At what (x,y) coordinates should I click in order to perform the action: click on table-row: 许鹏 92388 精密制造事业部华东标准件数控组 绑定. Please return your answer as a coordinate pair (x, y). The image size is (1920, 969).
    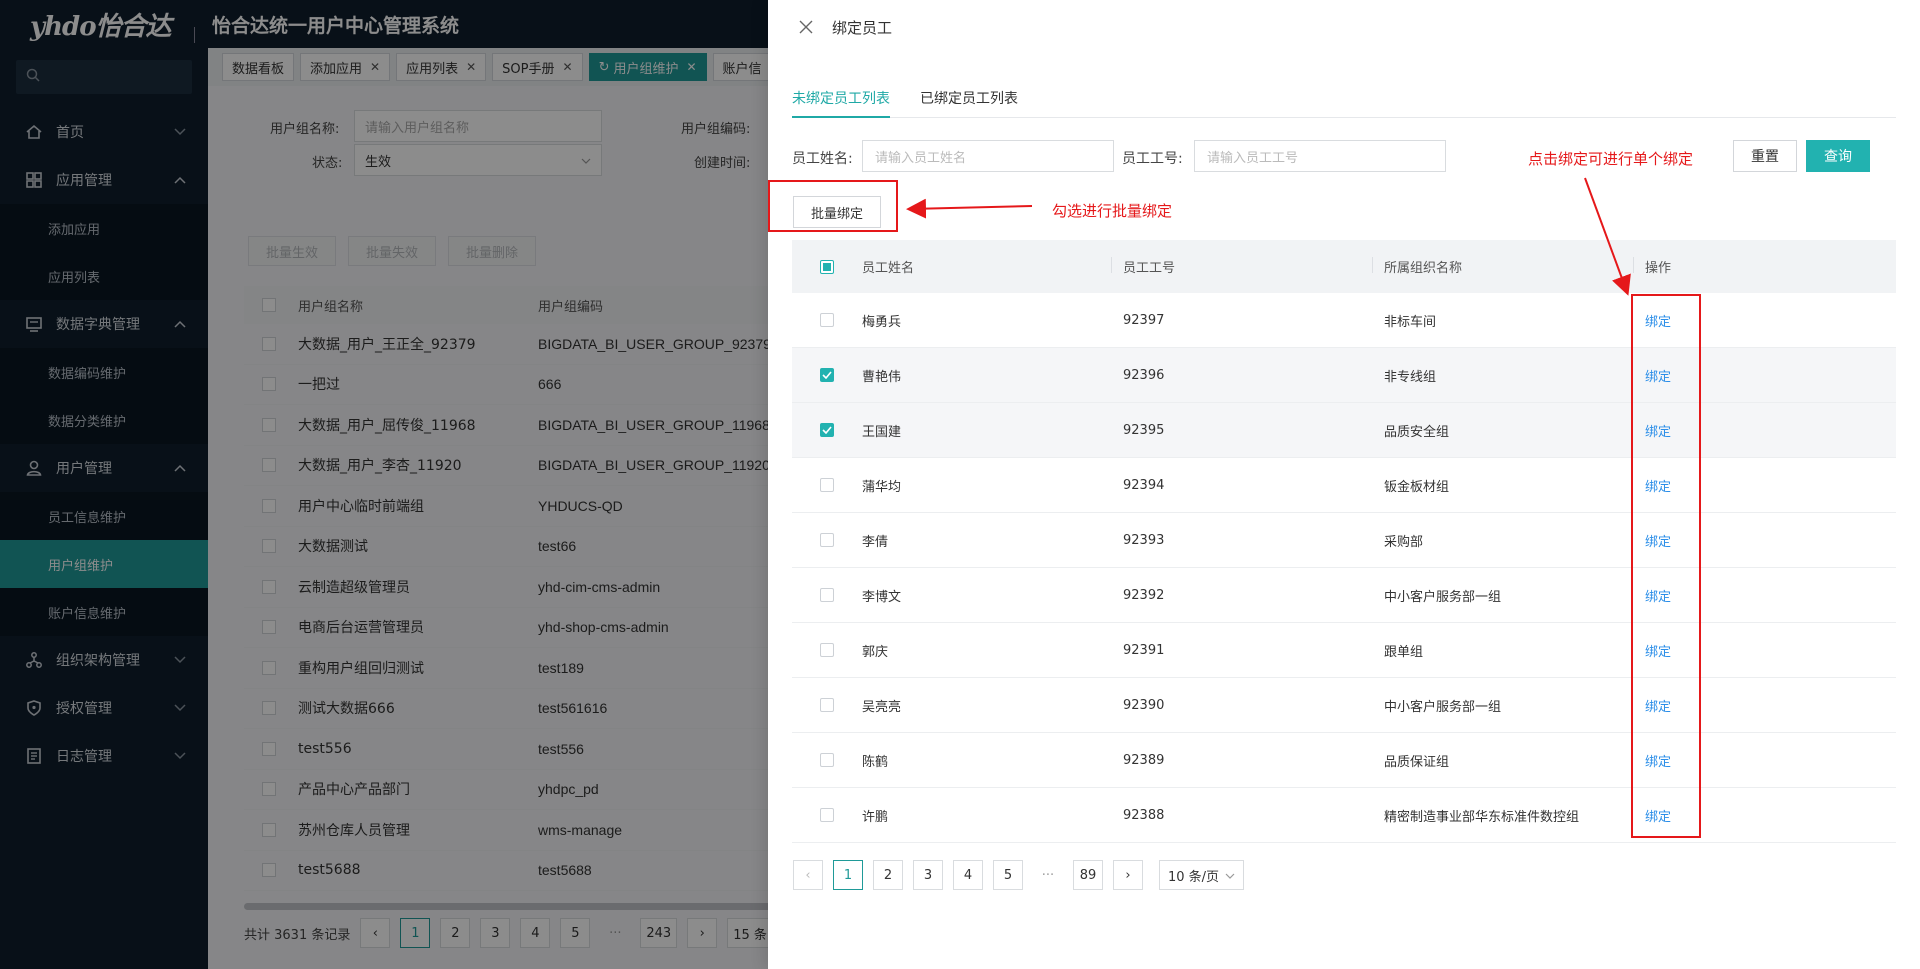
    Looking at the image, I should click on (1344, 815).